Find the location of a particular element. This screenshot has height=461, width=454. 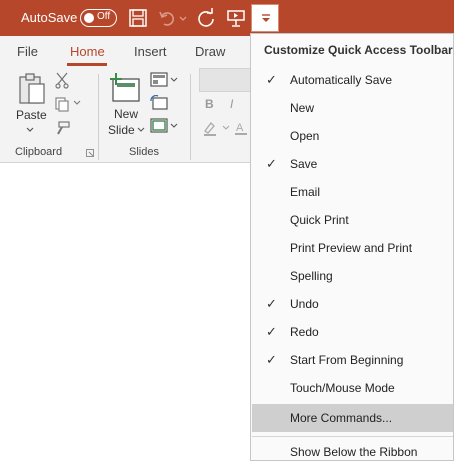

font-color-icon: A is located at coordinates (241, 128).